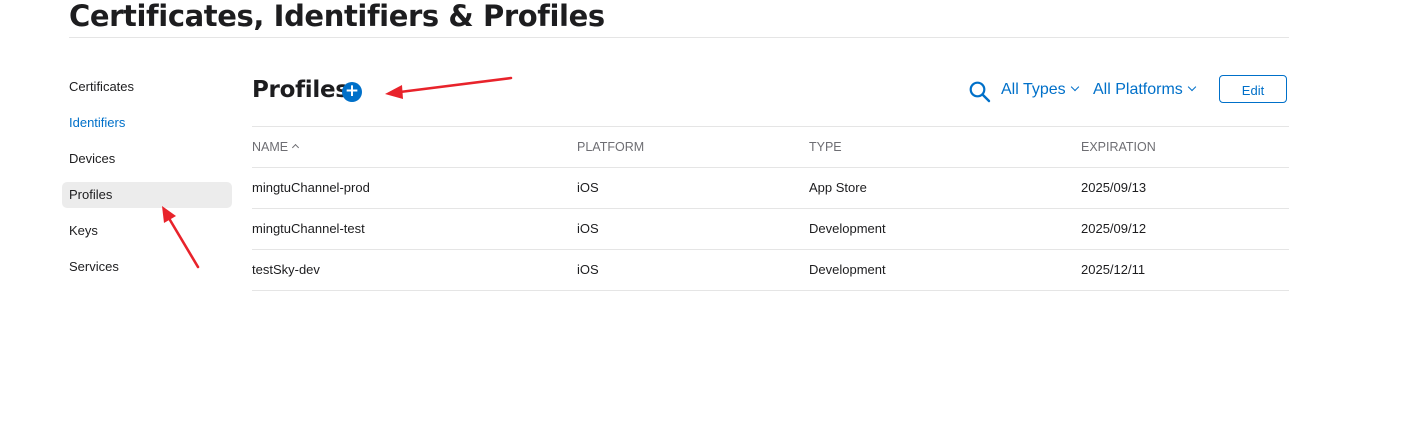 Image resolution: width=1416 pixels, height=440 pixels. Describe the element at coordinates (1033, 89) in the screenshot. I see `type-filter-label: All Types` at that location.